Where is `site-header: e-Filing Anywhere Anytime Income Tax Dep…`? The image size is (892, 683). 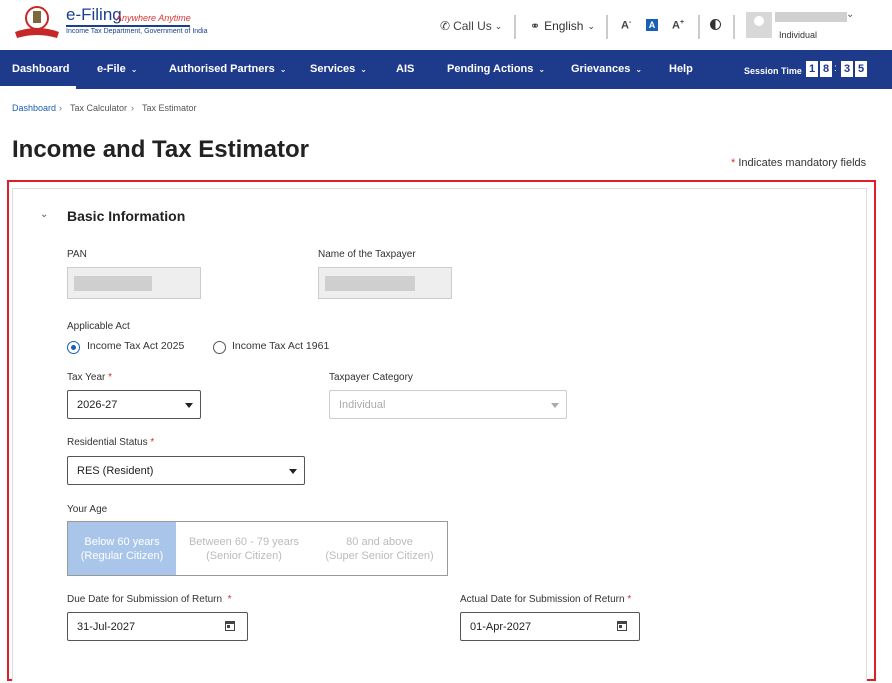
site-header: e-Filing Anywhere Anytime Income Tax Dep… is located at coordinates (446, 25).